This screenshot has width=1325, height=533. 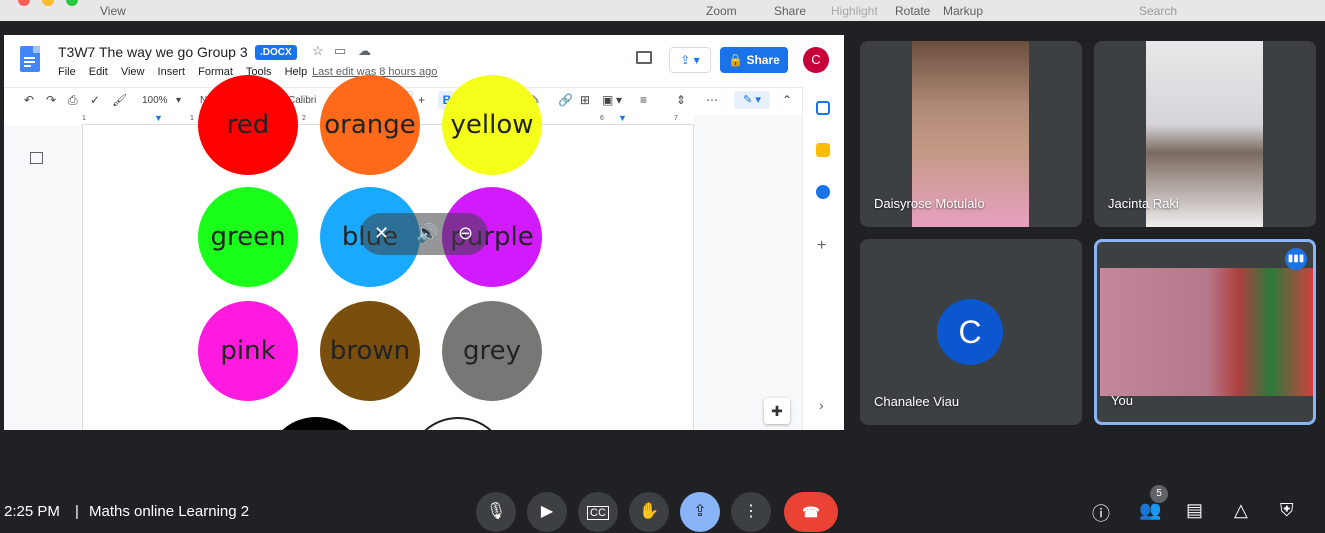 What do you see at coordinates (155, 100) in the screenshot?
I see `zoom-select: 100%` at bounding box center [155, 100].